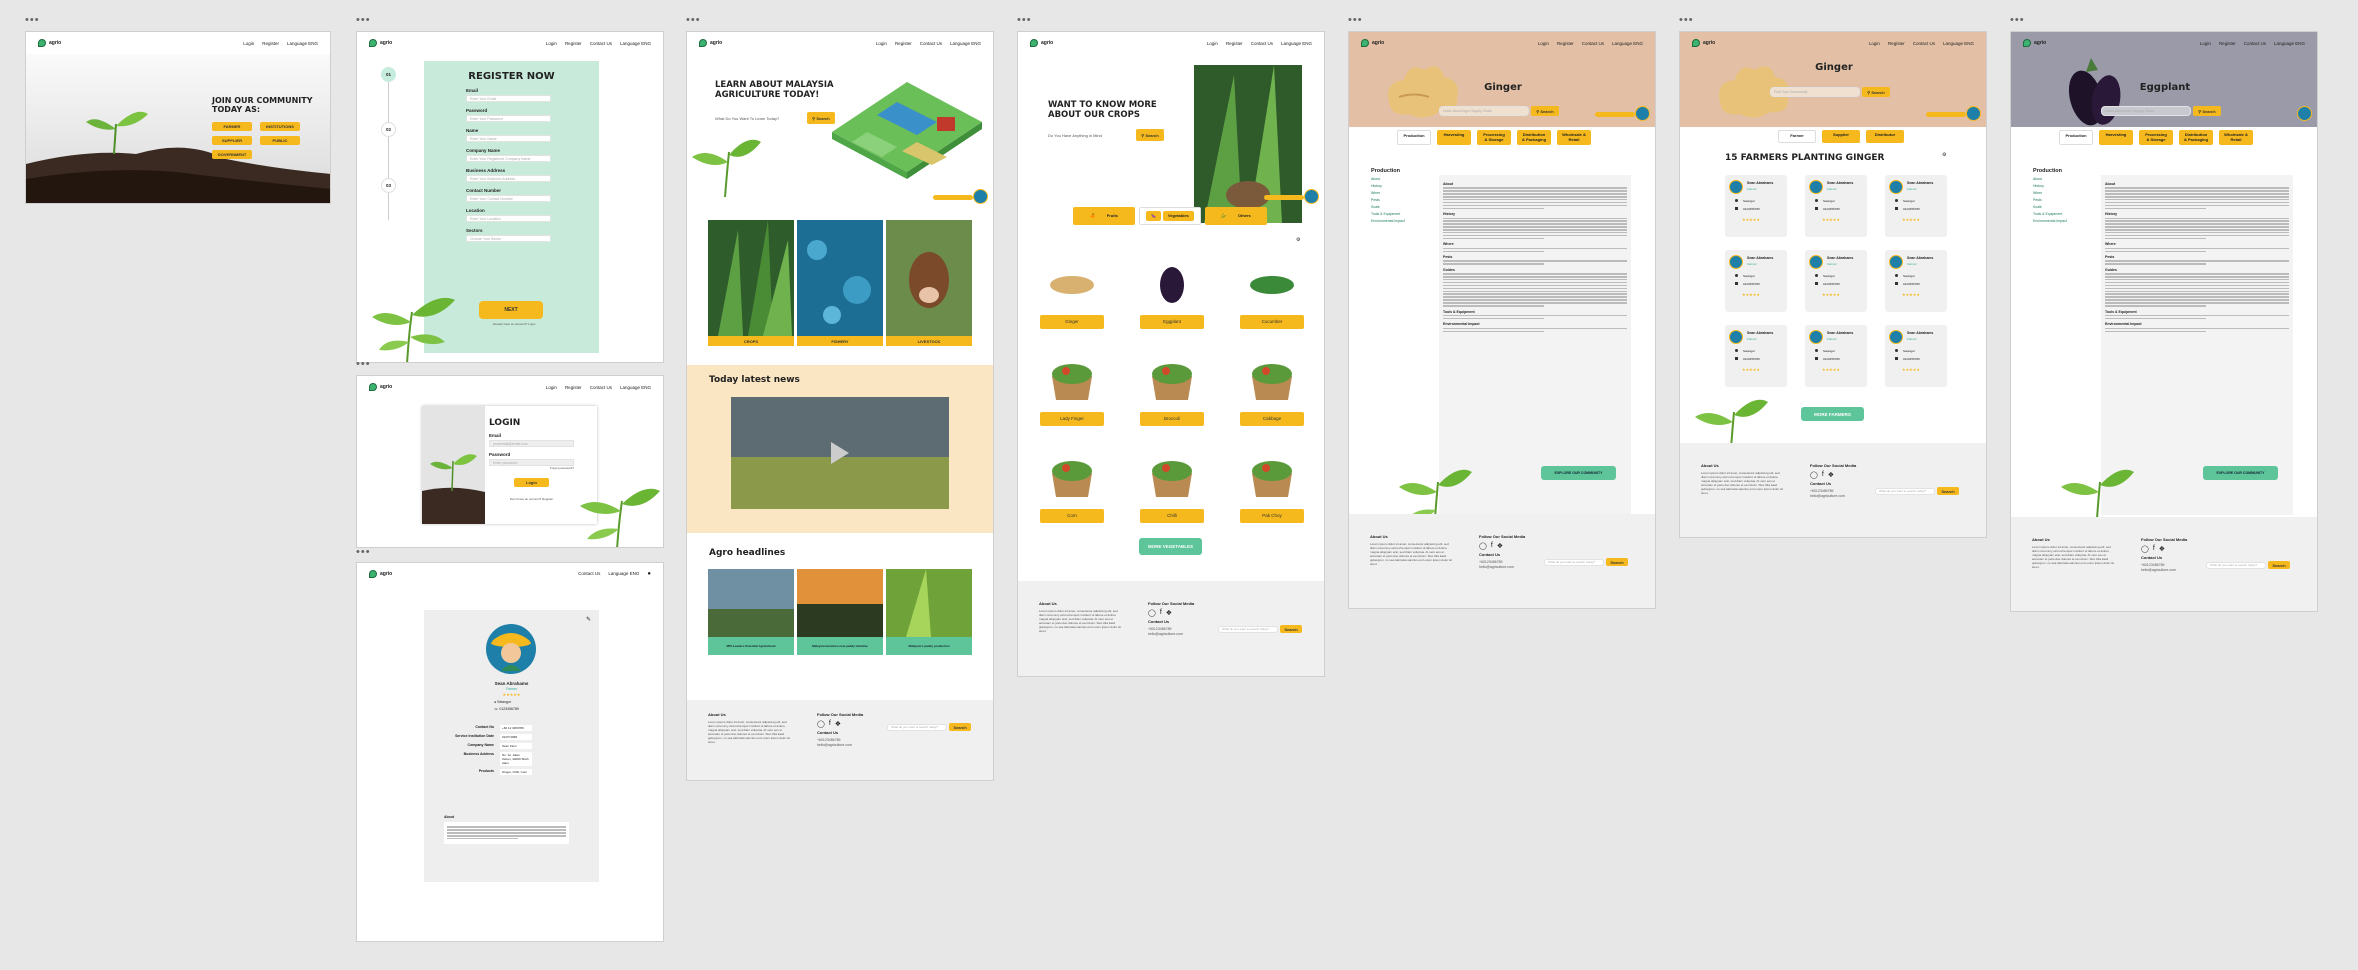 The height and width of the screenshot is (970, 2358). I want to click on category-crops: CROPS, so click(751, 283).